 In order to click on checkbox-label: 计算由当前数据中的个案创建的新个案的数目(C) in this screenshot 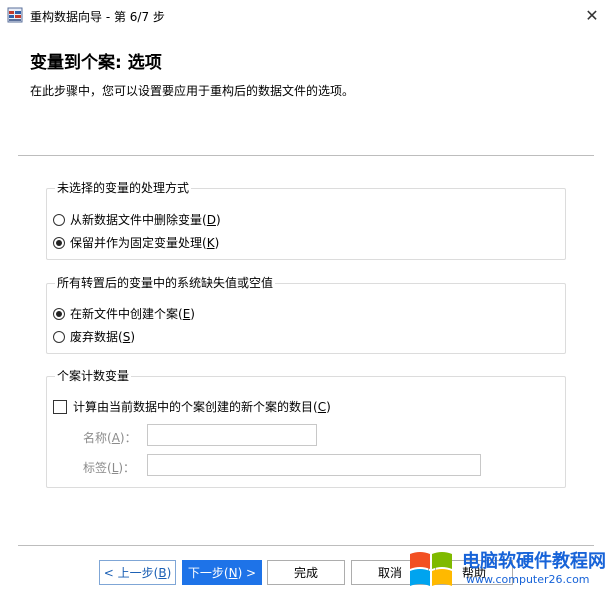, I will do `click(202, 407)`.